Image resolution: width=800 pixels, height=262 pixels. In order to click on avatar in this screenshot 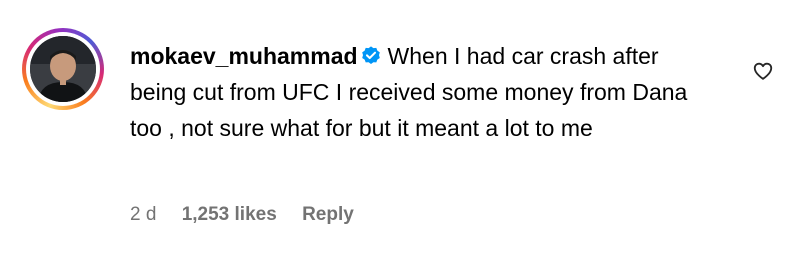, I will do `click(63, 69)`.